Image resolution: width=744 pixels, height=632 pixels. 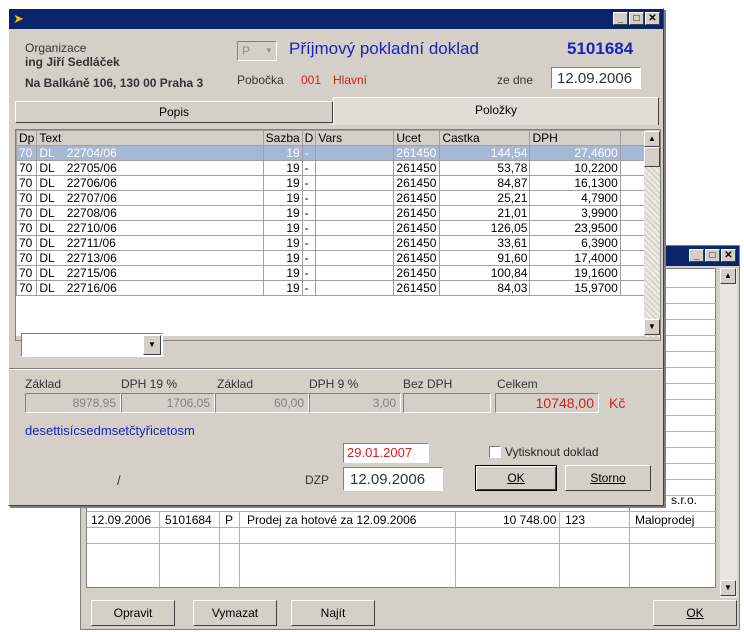 I want to click on value-bez-dph, so click(x=447, y=403).